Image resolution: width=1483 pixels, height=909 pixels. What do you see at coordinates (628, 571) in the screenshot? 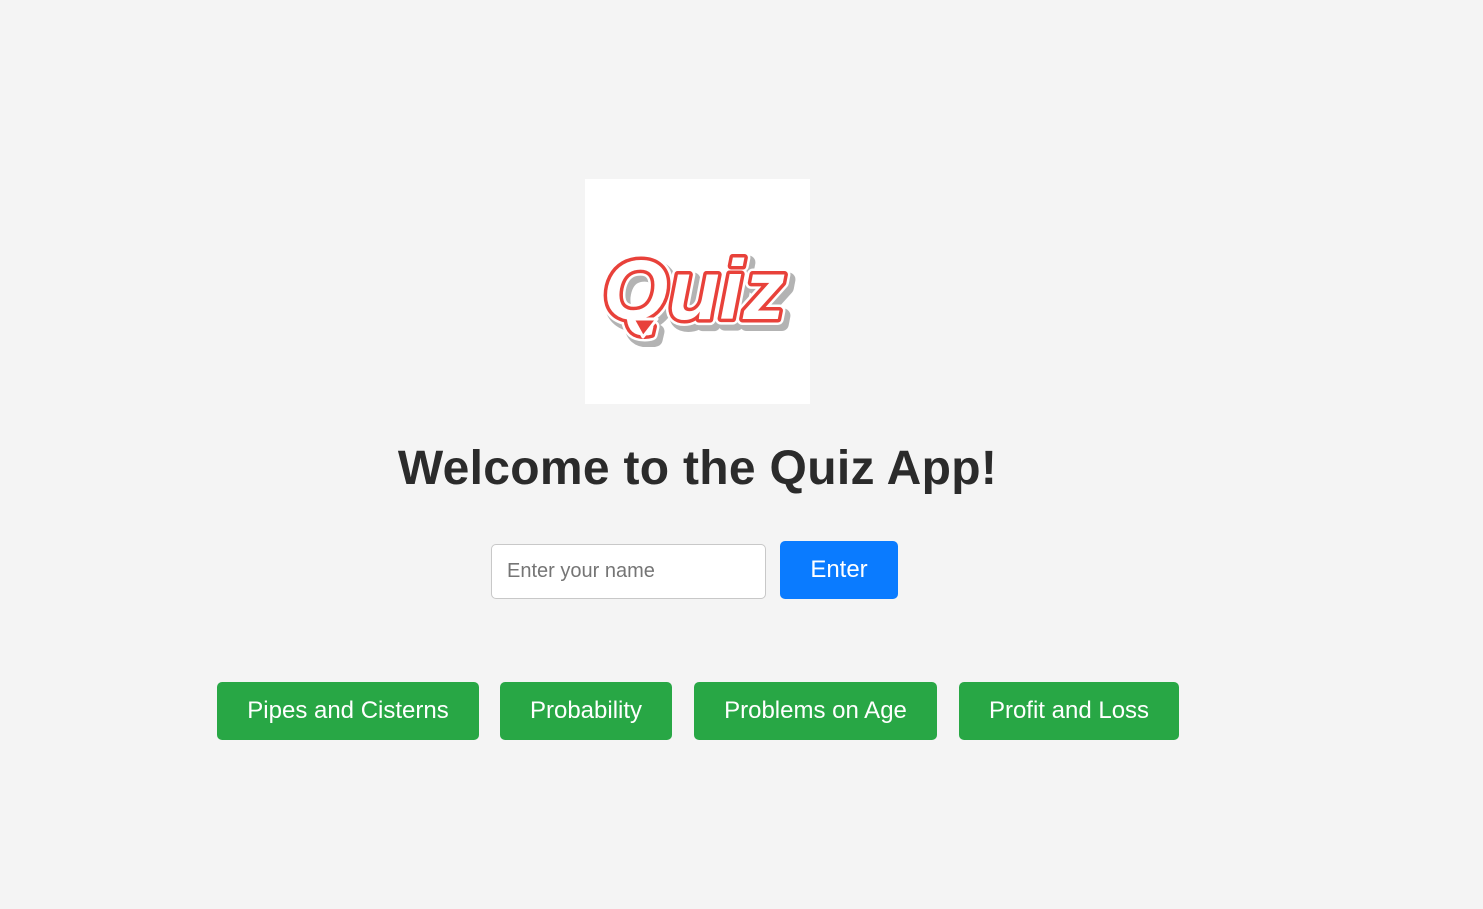
I see `name-input` at bounding box center [628, 571].